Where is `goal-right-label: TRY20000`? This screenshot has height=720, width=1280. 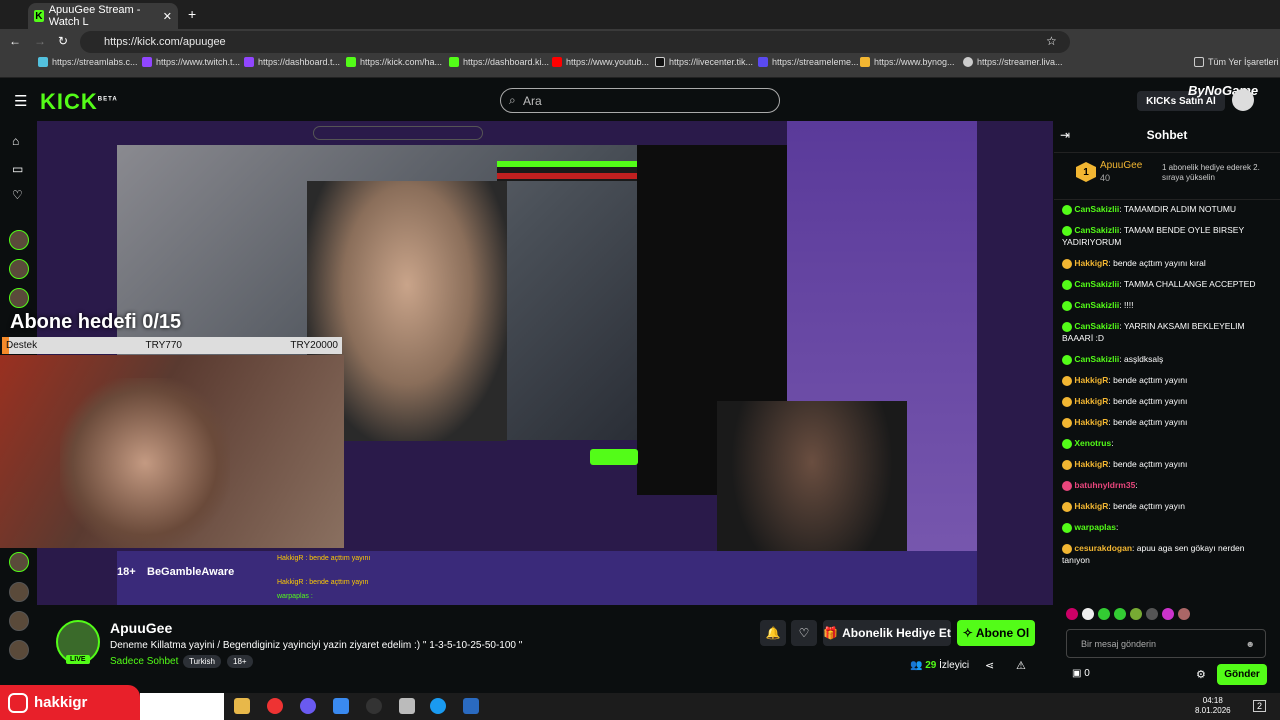
goal-right-label: TRY20000 is located at coordinates (314, 345).